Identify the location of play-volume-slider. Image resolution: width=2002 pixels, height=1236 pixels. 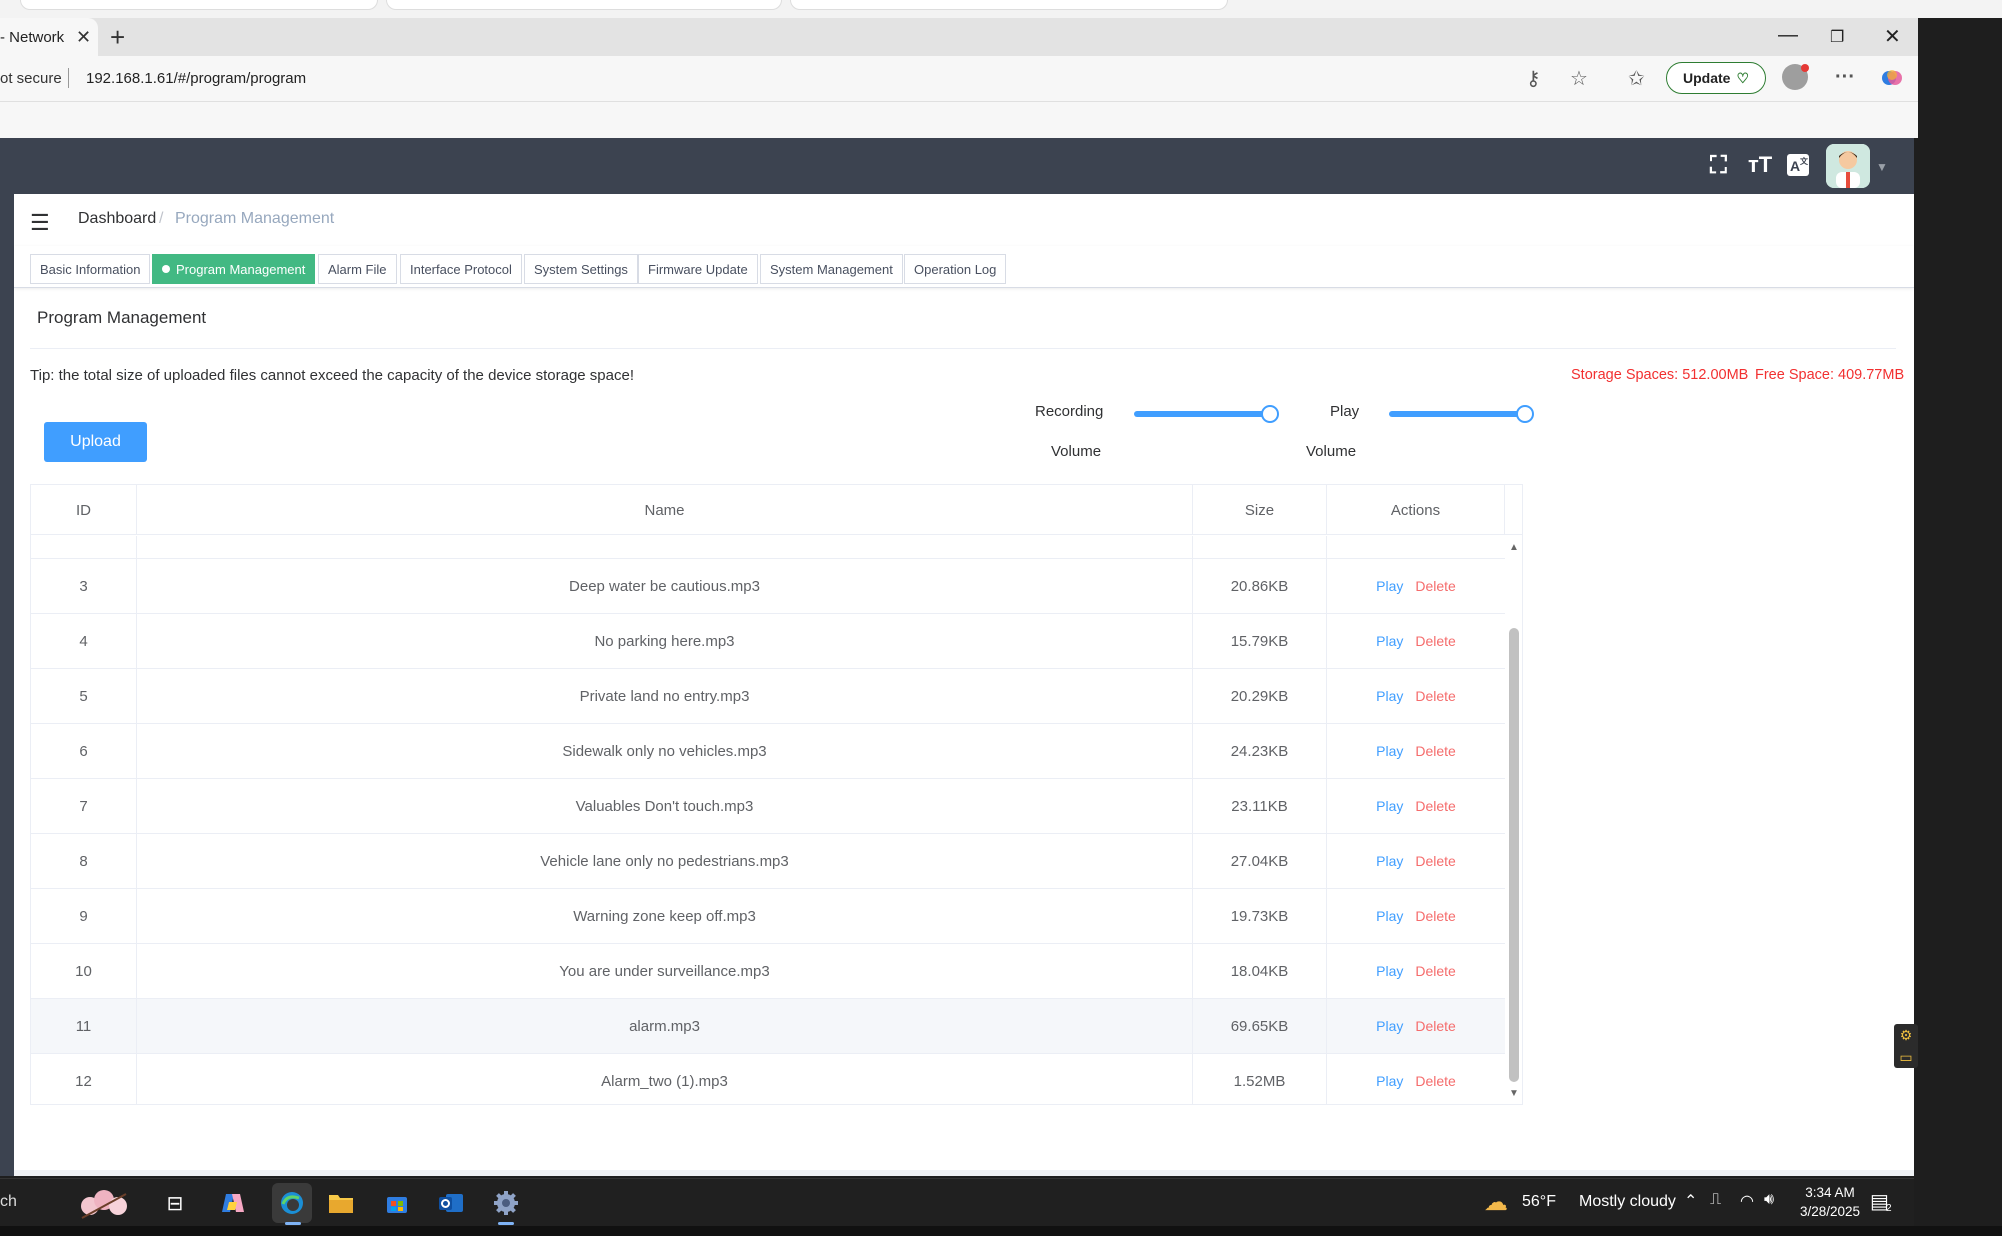
(1457, 414).